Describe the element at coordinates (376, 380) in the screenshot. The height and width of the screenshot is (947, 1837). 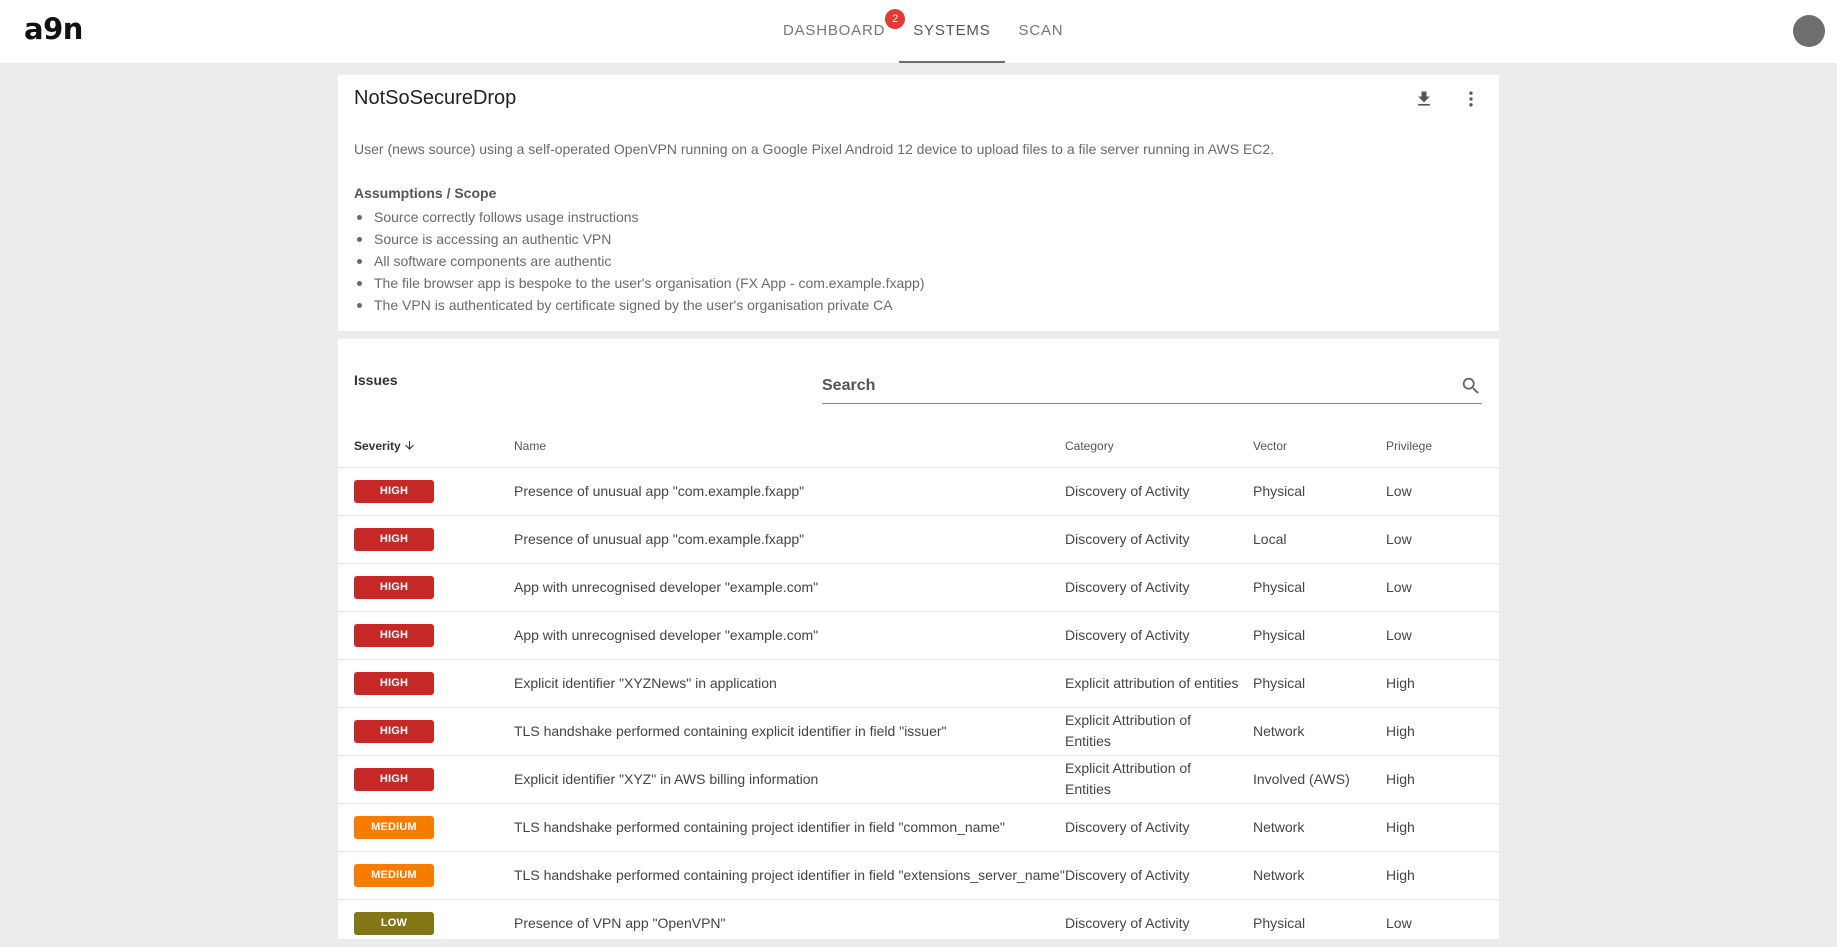
I see `issues-title: Issues` at that location.